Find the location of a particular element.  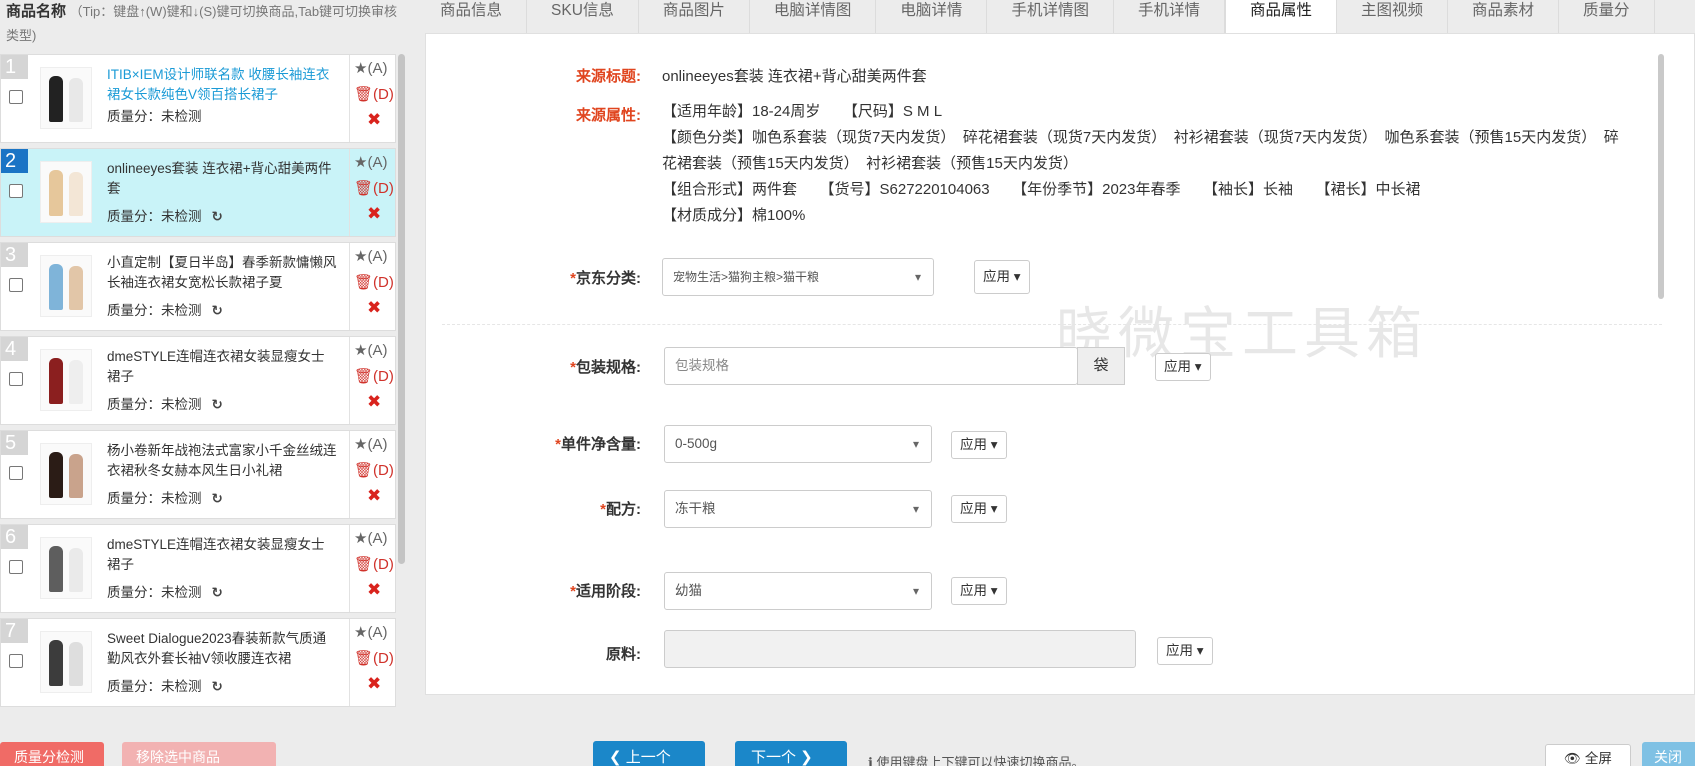

item-title: Sweet Dialogue2023春装新款气质通勤风衣外套长袖V领收腰连衣裙 is located at coordinates (222, 650).